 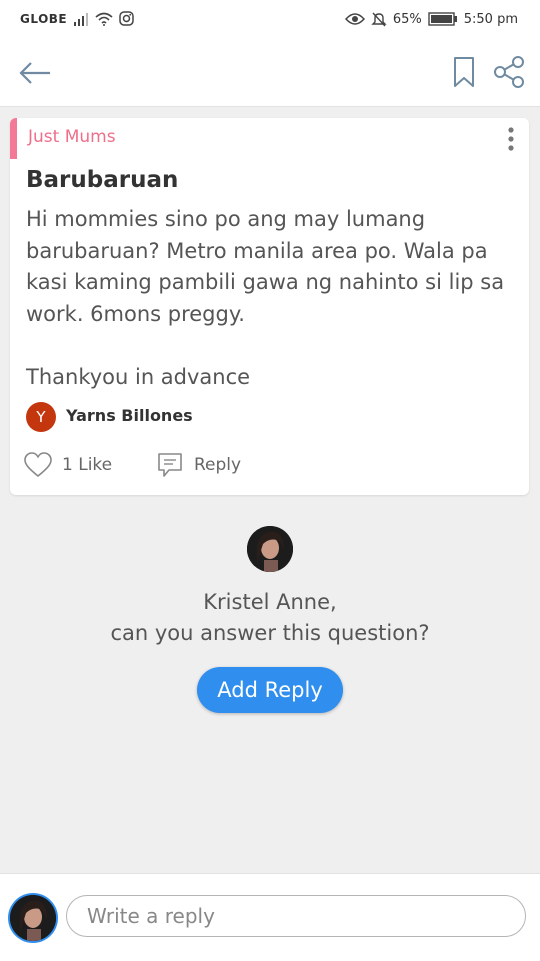 I want to click on status-bar: GLOBE 65% 5:50 pm, so click(x=270, y=19).